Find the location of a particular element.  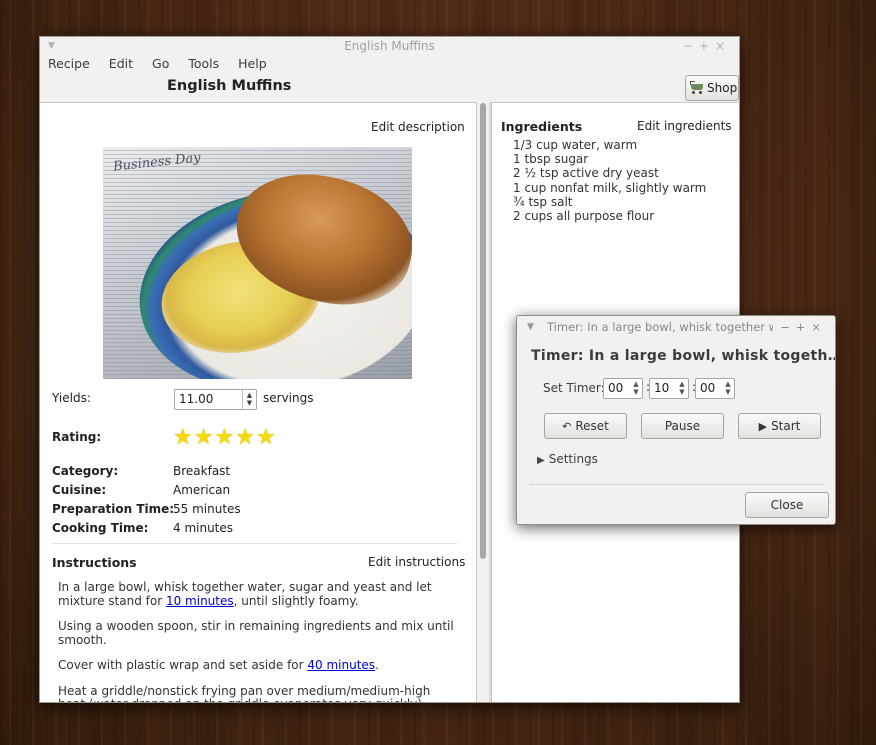

hours-value: 00 is located at coordinates (616, 388).